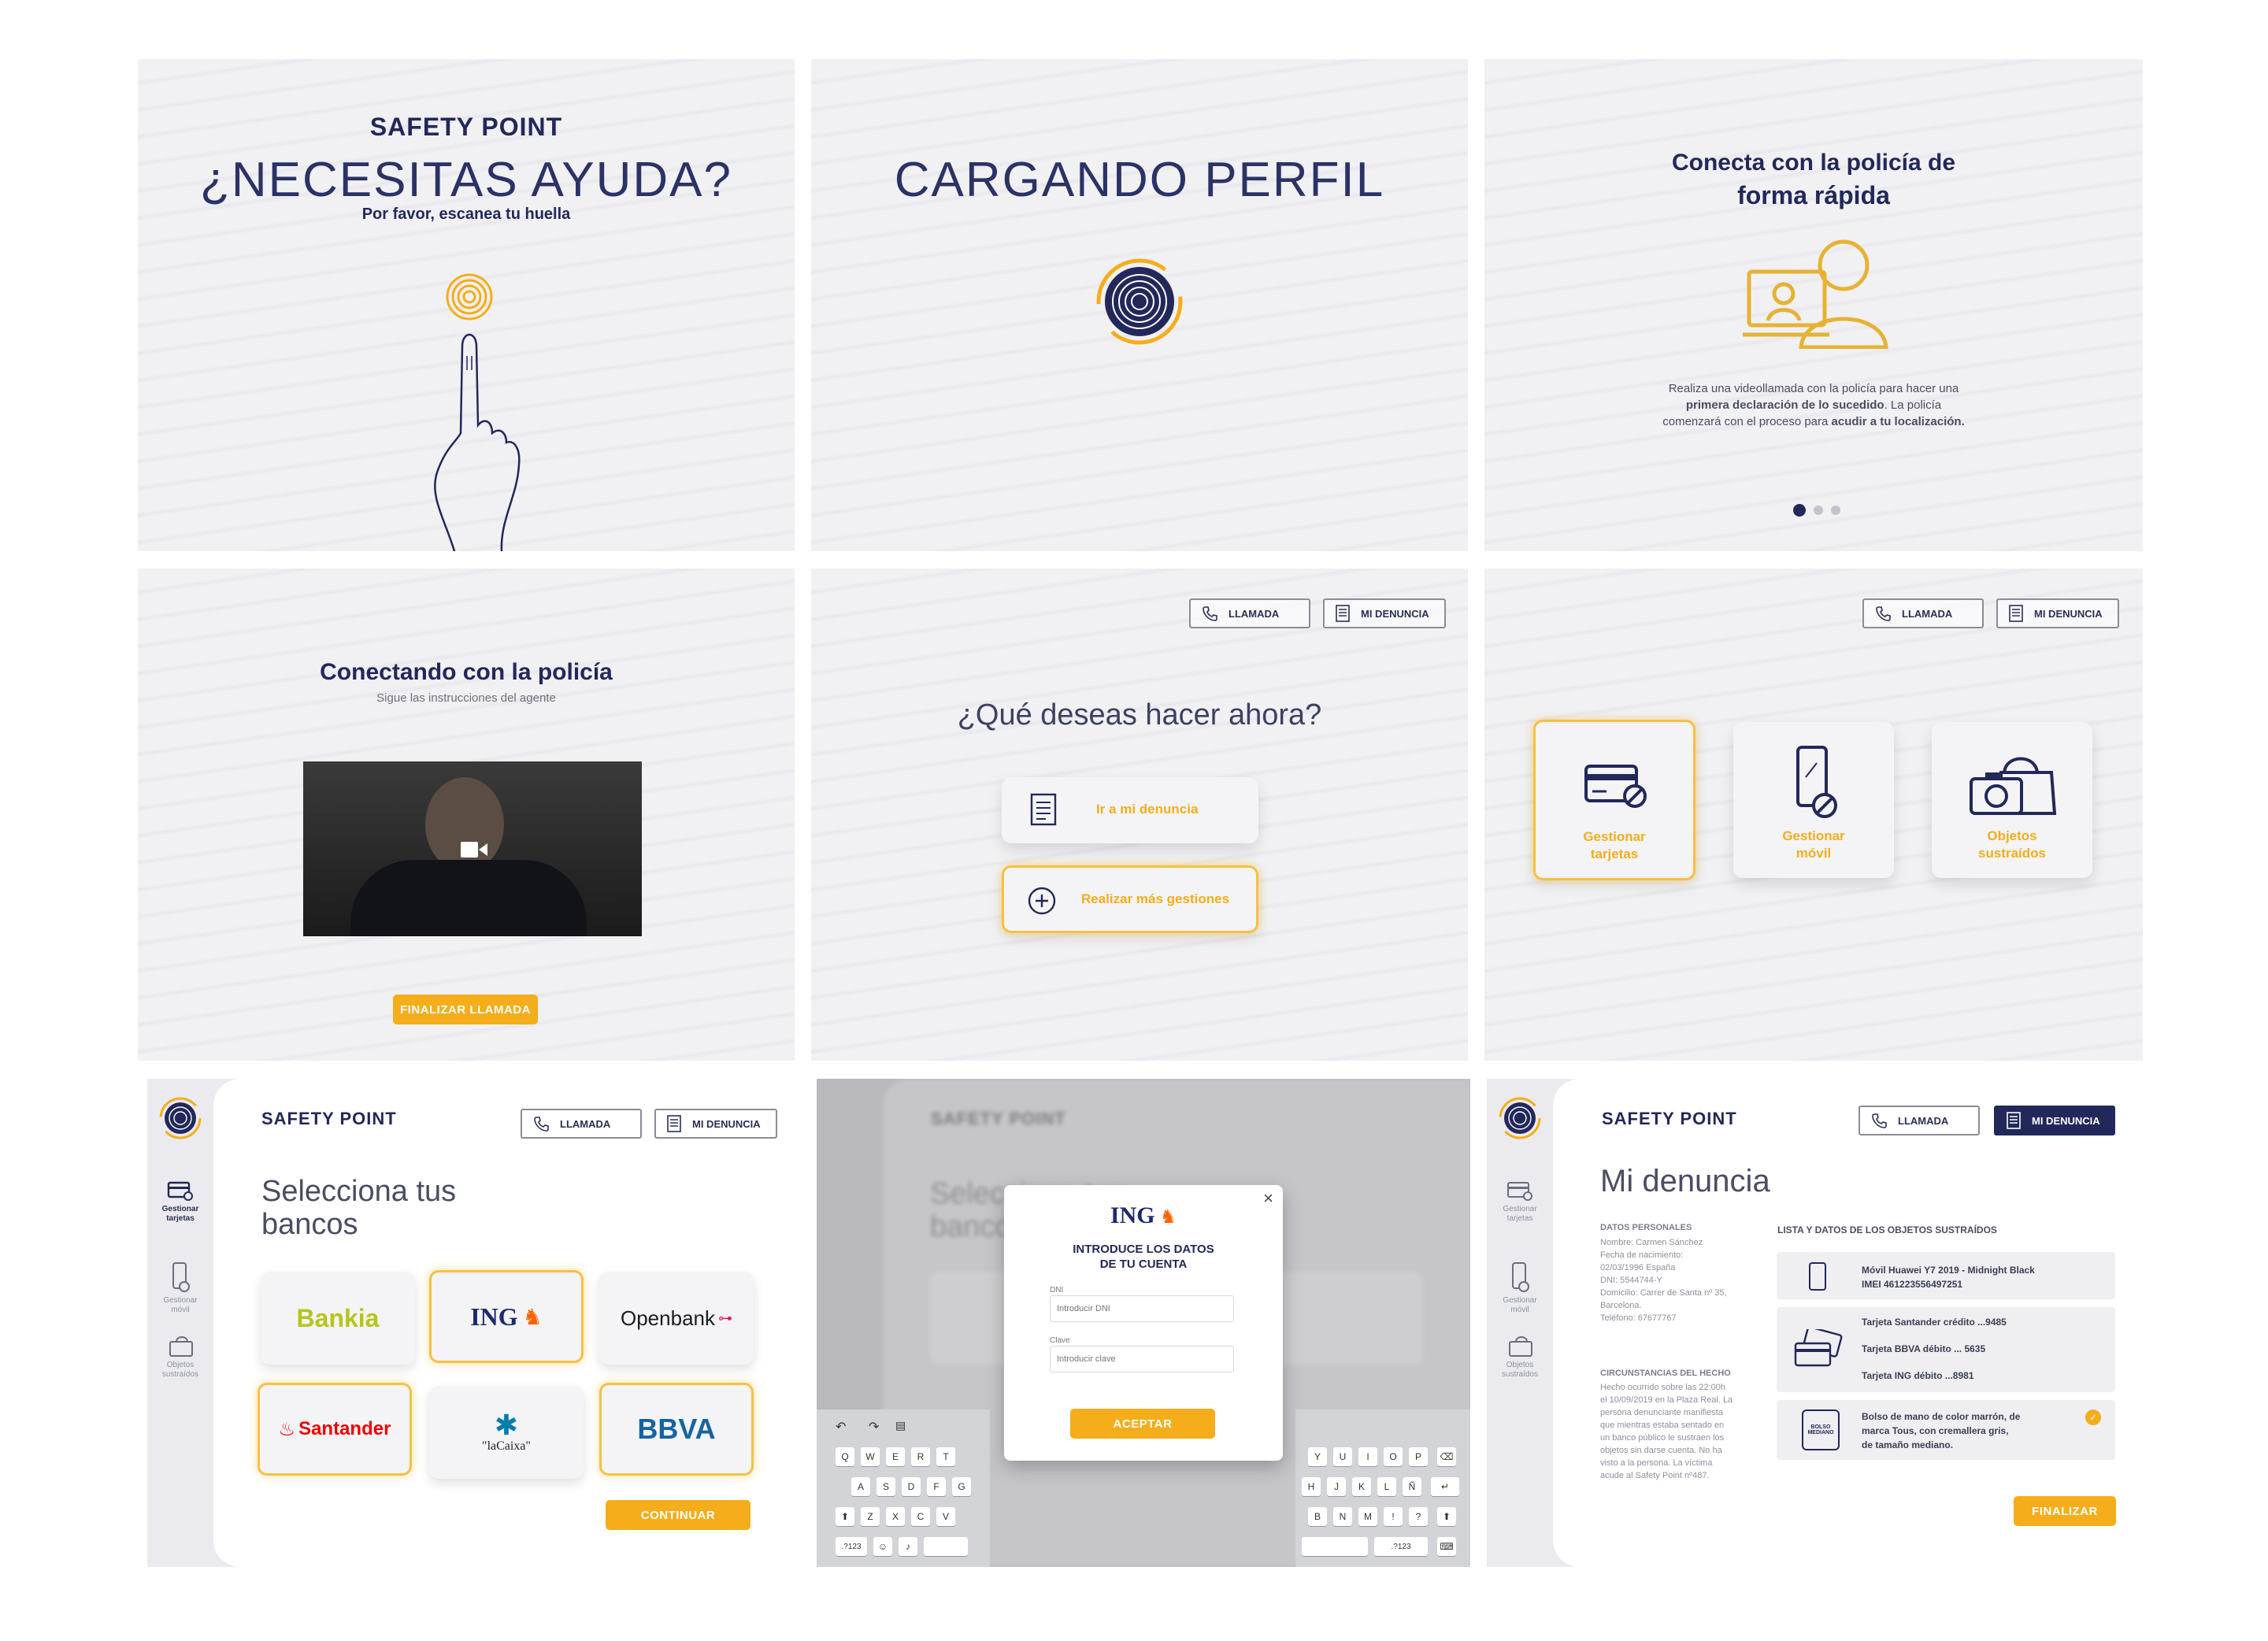 This screenshot has width=2268, height=1641. Describe the element at coordinates (1130, 899) in the screenshot. I see `more-actions-option: Realizar más gestiones` at that location.